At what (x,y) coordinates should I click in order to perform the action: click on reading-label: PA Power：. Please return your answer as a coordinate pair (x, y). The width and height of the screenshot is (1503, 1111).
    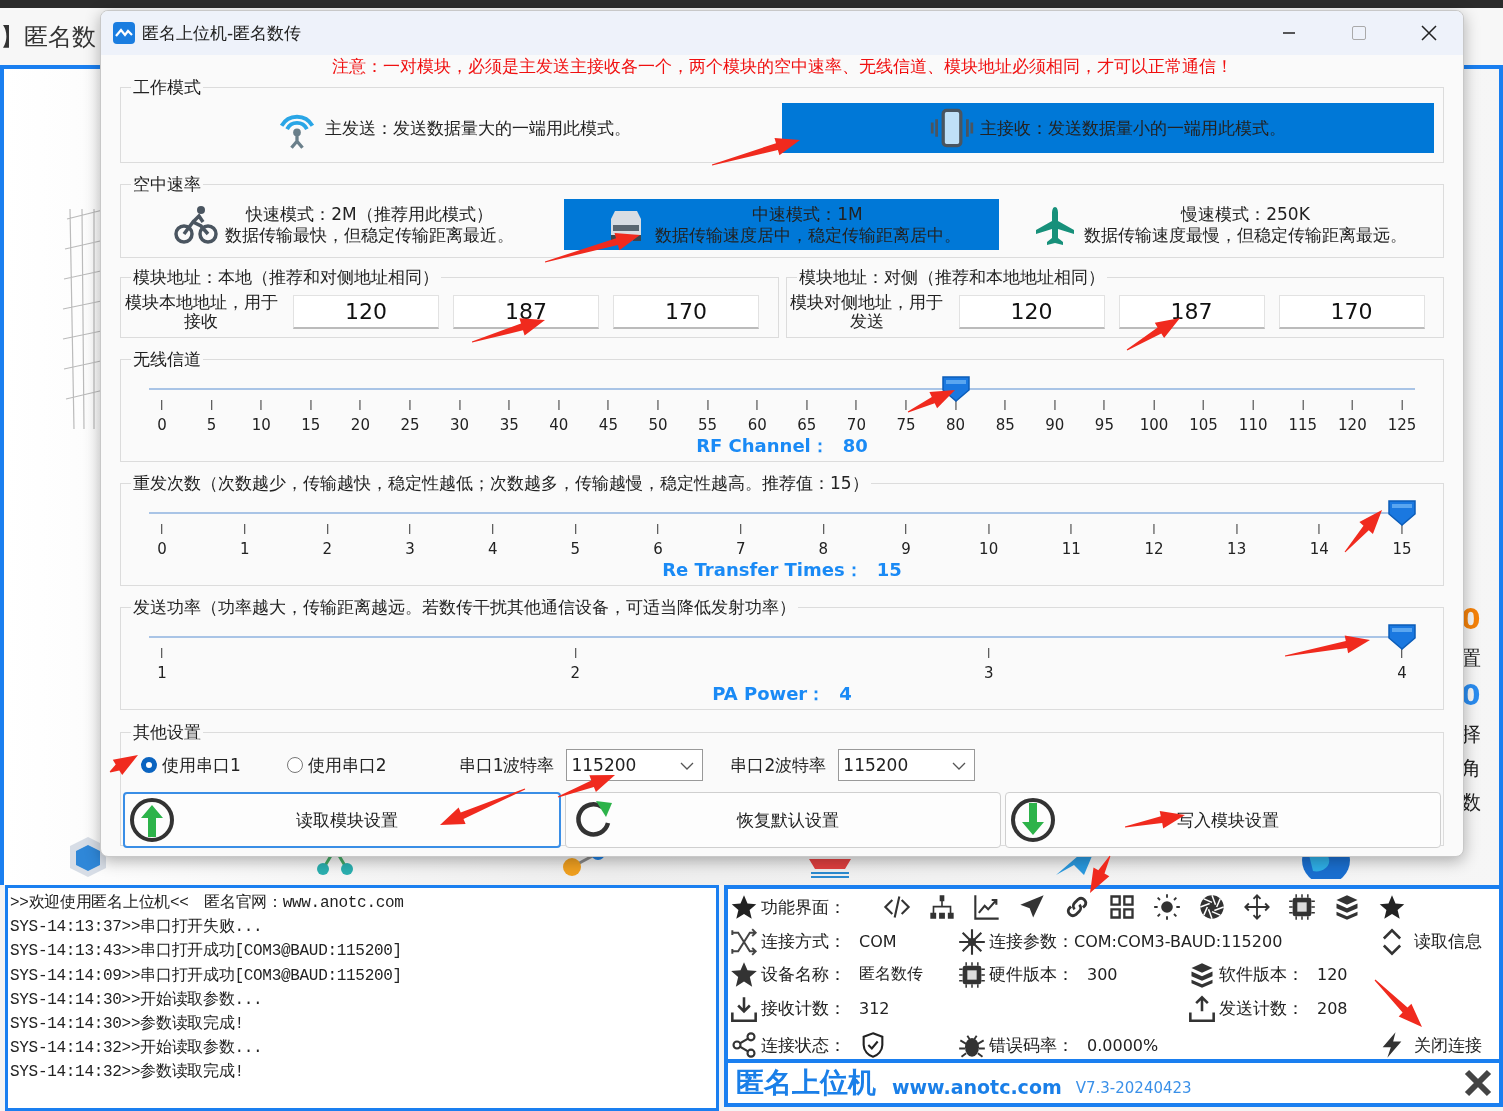
    Looking at the image, I should click on (769, 693).